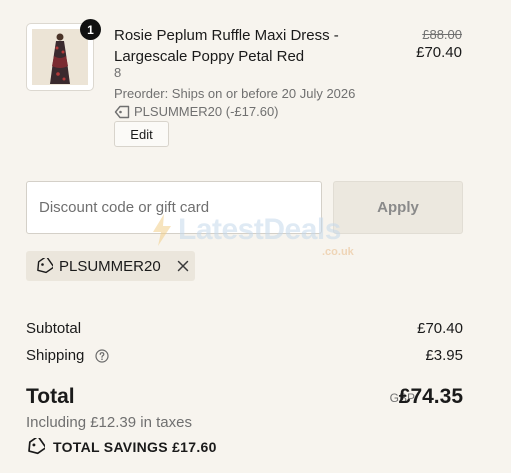 The width and height of the screenshot is (511, 473). What do you see at coordinates (55, 355) in the screenshot?
I see `shipping-label: Shipping` at bounding box center [55, 355].